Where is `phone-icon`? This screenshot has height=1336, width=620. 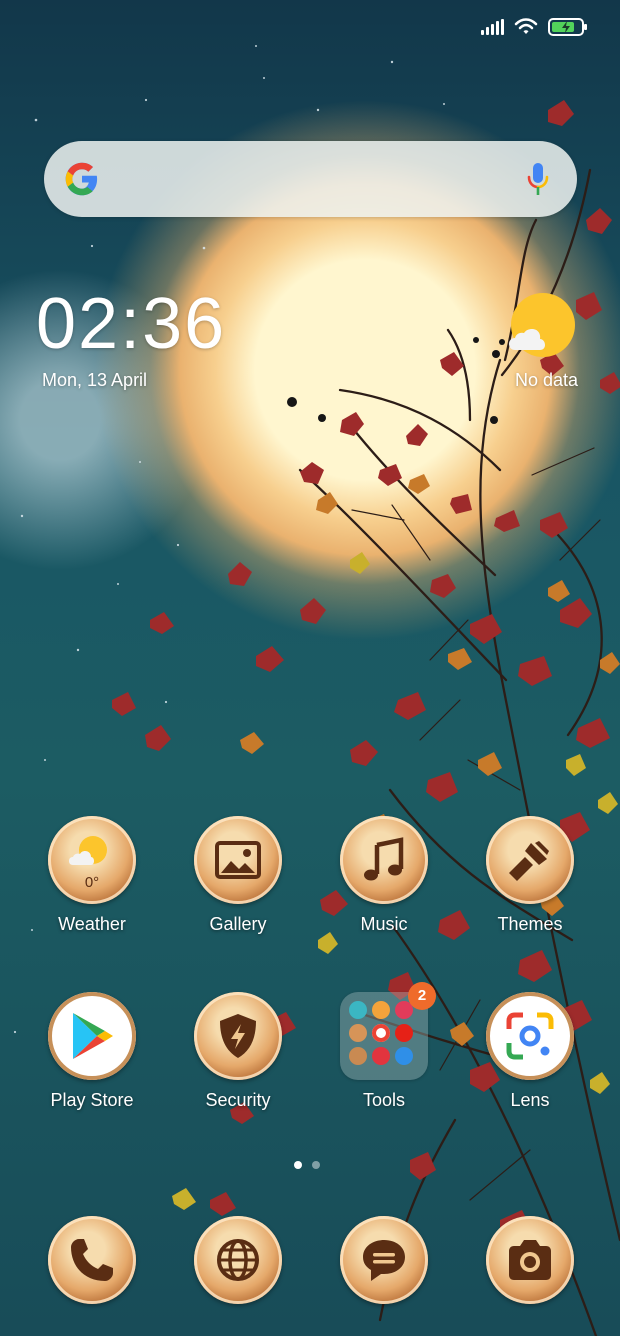 phone-icon is located at coordinates (92, 1260).